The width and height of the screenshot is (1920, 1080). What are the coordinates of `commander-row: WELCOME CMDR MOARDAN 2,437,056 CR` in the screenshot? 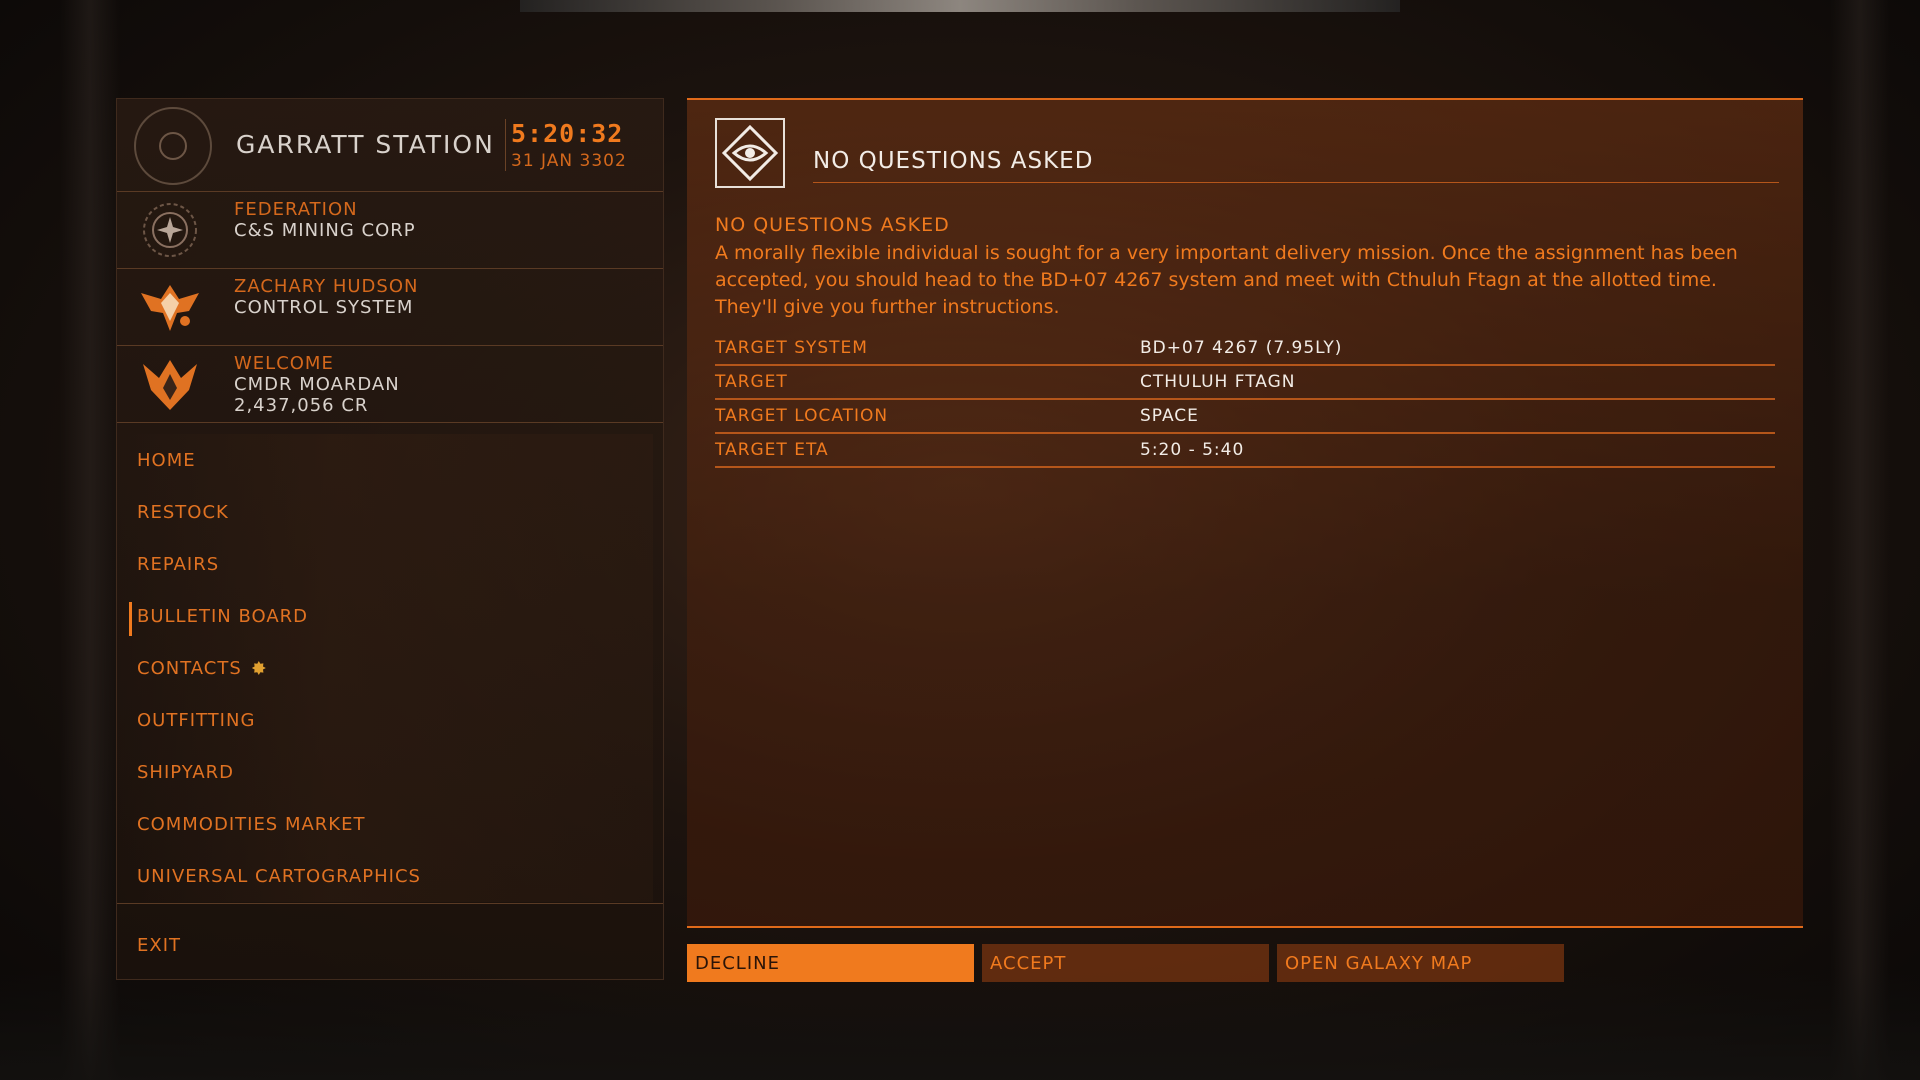 It's located at (390, 384).